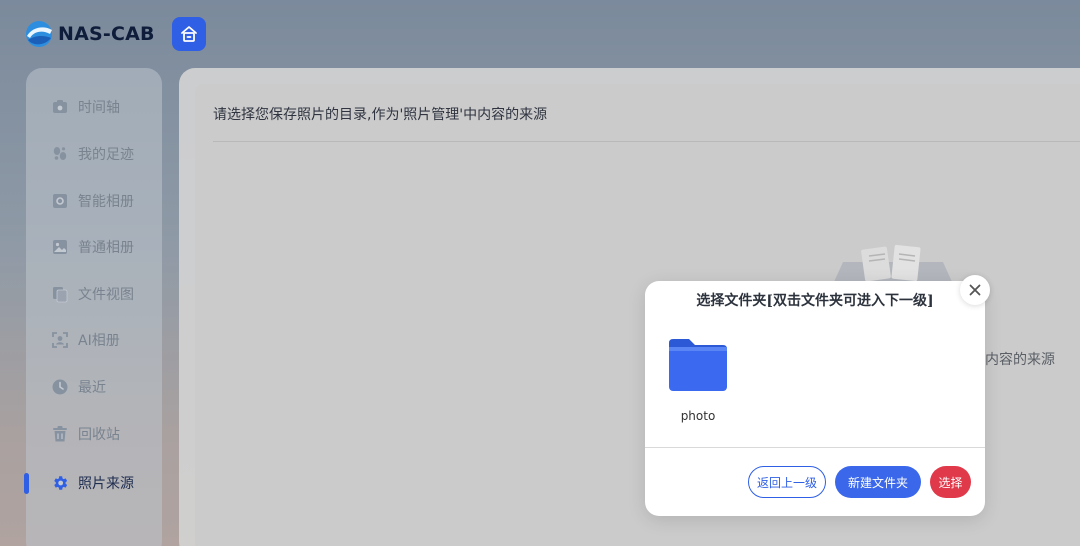 The image size is (1080, 546). I want to click on home-button, so click(189, 34).